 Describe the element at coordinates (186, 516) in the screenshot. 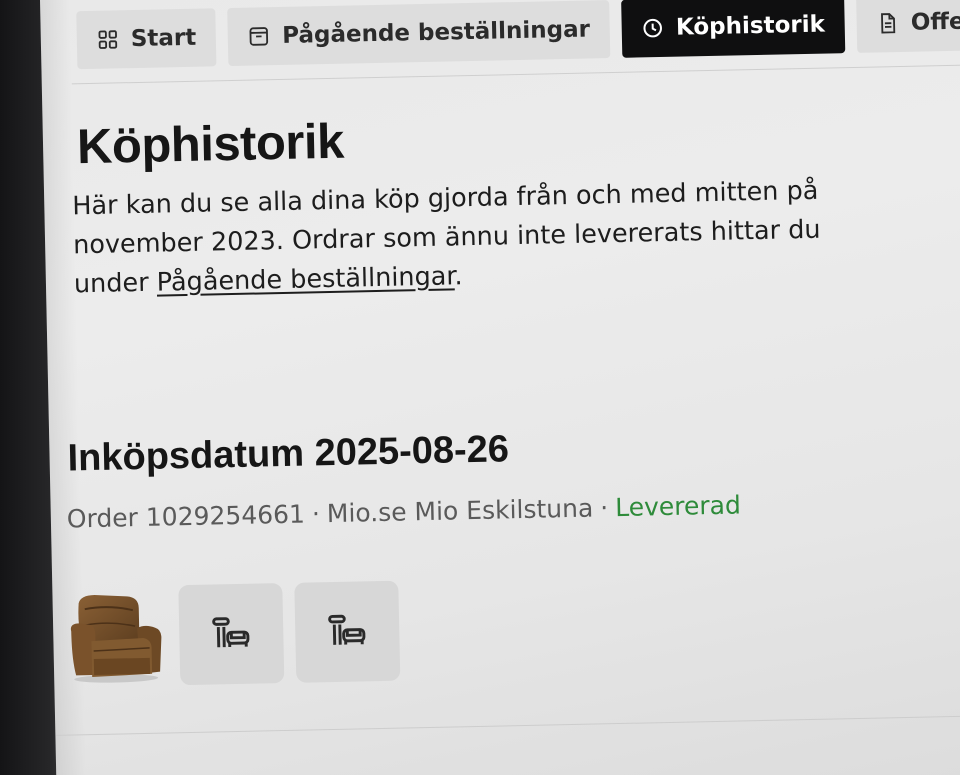

I see `order-number: Order 1029254661` at that location.